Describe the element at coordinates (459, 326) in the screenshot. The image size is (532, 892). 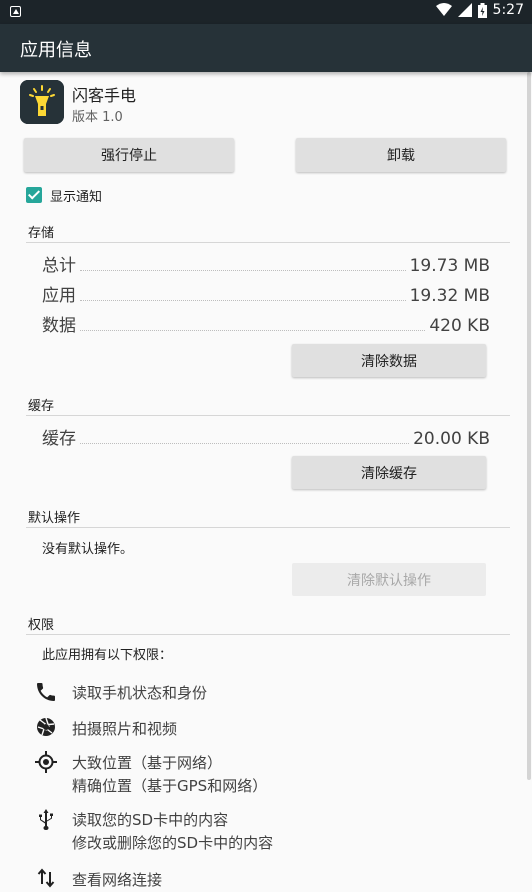
I see `size-value: 420 KB` at that location.